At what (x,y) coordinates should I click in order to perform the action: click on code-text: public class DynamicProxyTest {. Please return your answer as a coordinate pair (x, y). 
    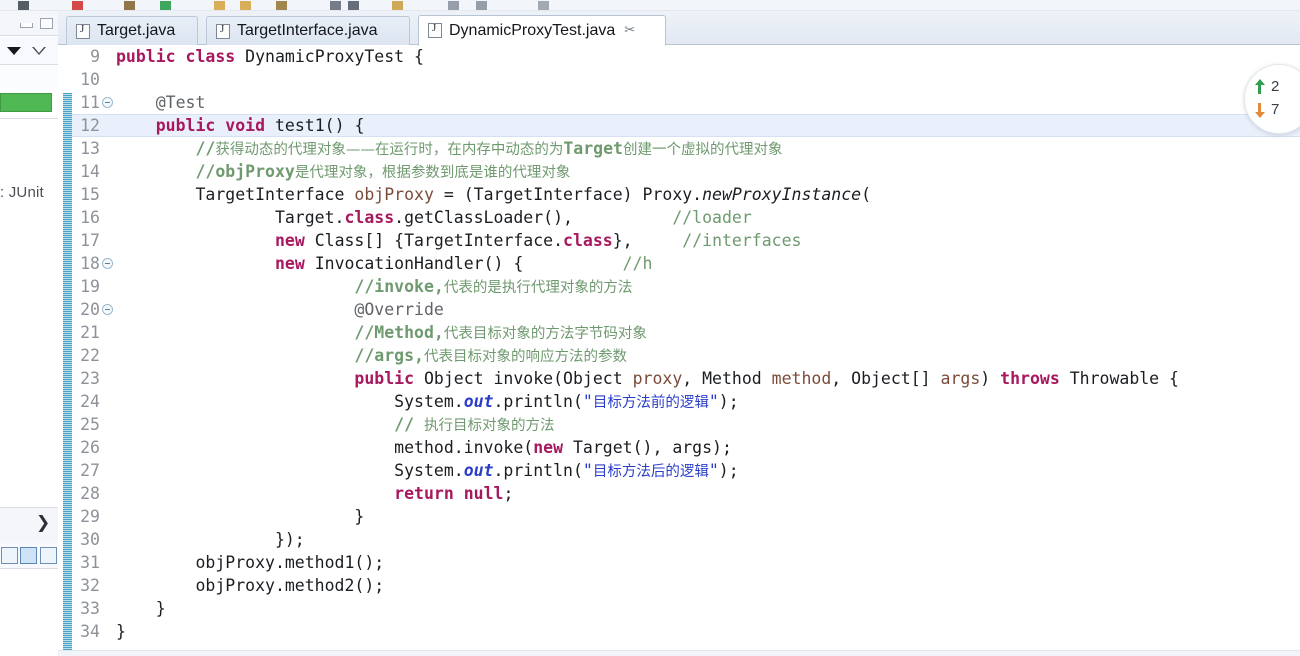
    Looking at the image, I should click on (270, 56).